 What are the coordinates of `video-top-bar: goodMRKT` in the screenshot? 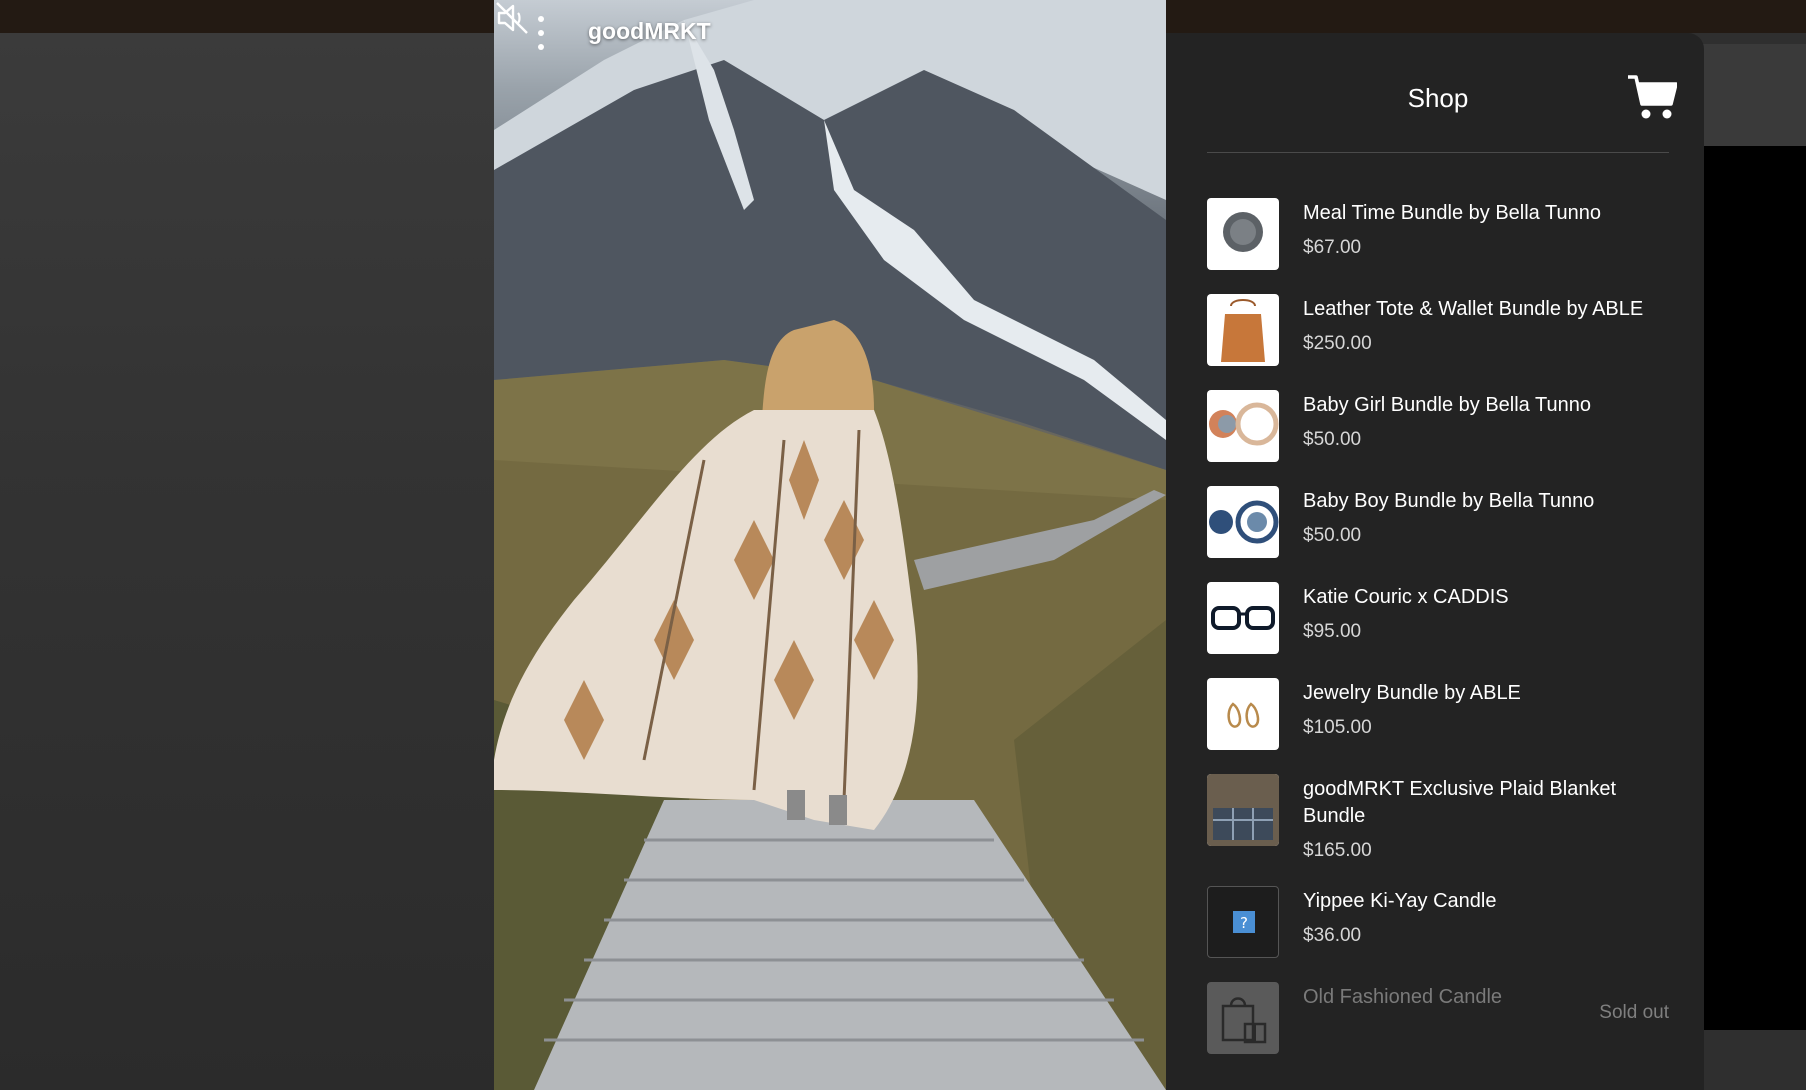 It's located at (830, 32).